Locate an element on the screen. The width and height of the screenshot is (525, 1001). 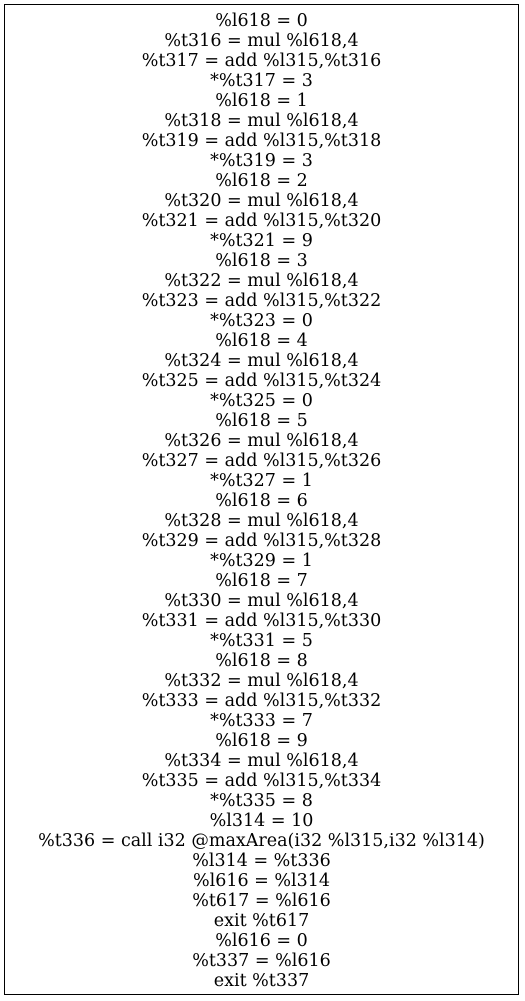
instruction-line: *%t323 = 0 is located at coordinates (261, 321).